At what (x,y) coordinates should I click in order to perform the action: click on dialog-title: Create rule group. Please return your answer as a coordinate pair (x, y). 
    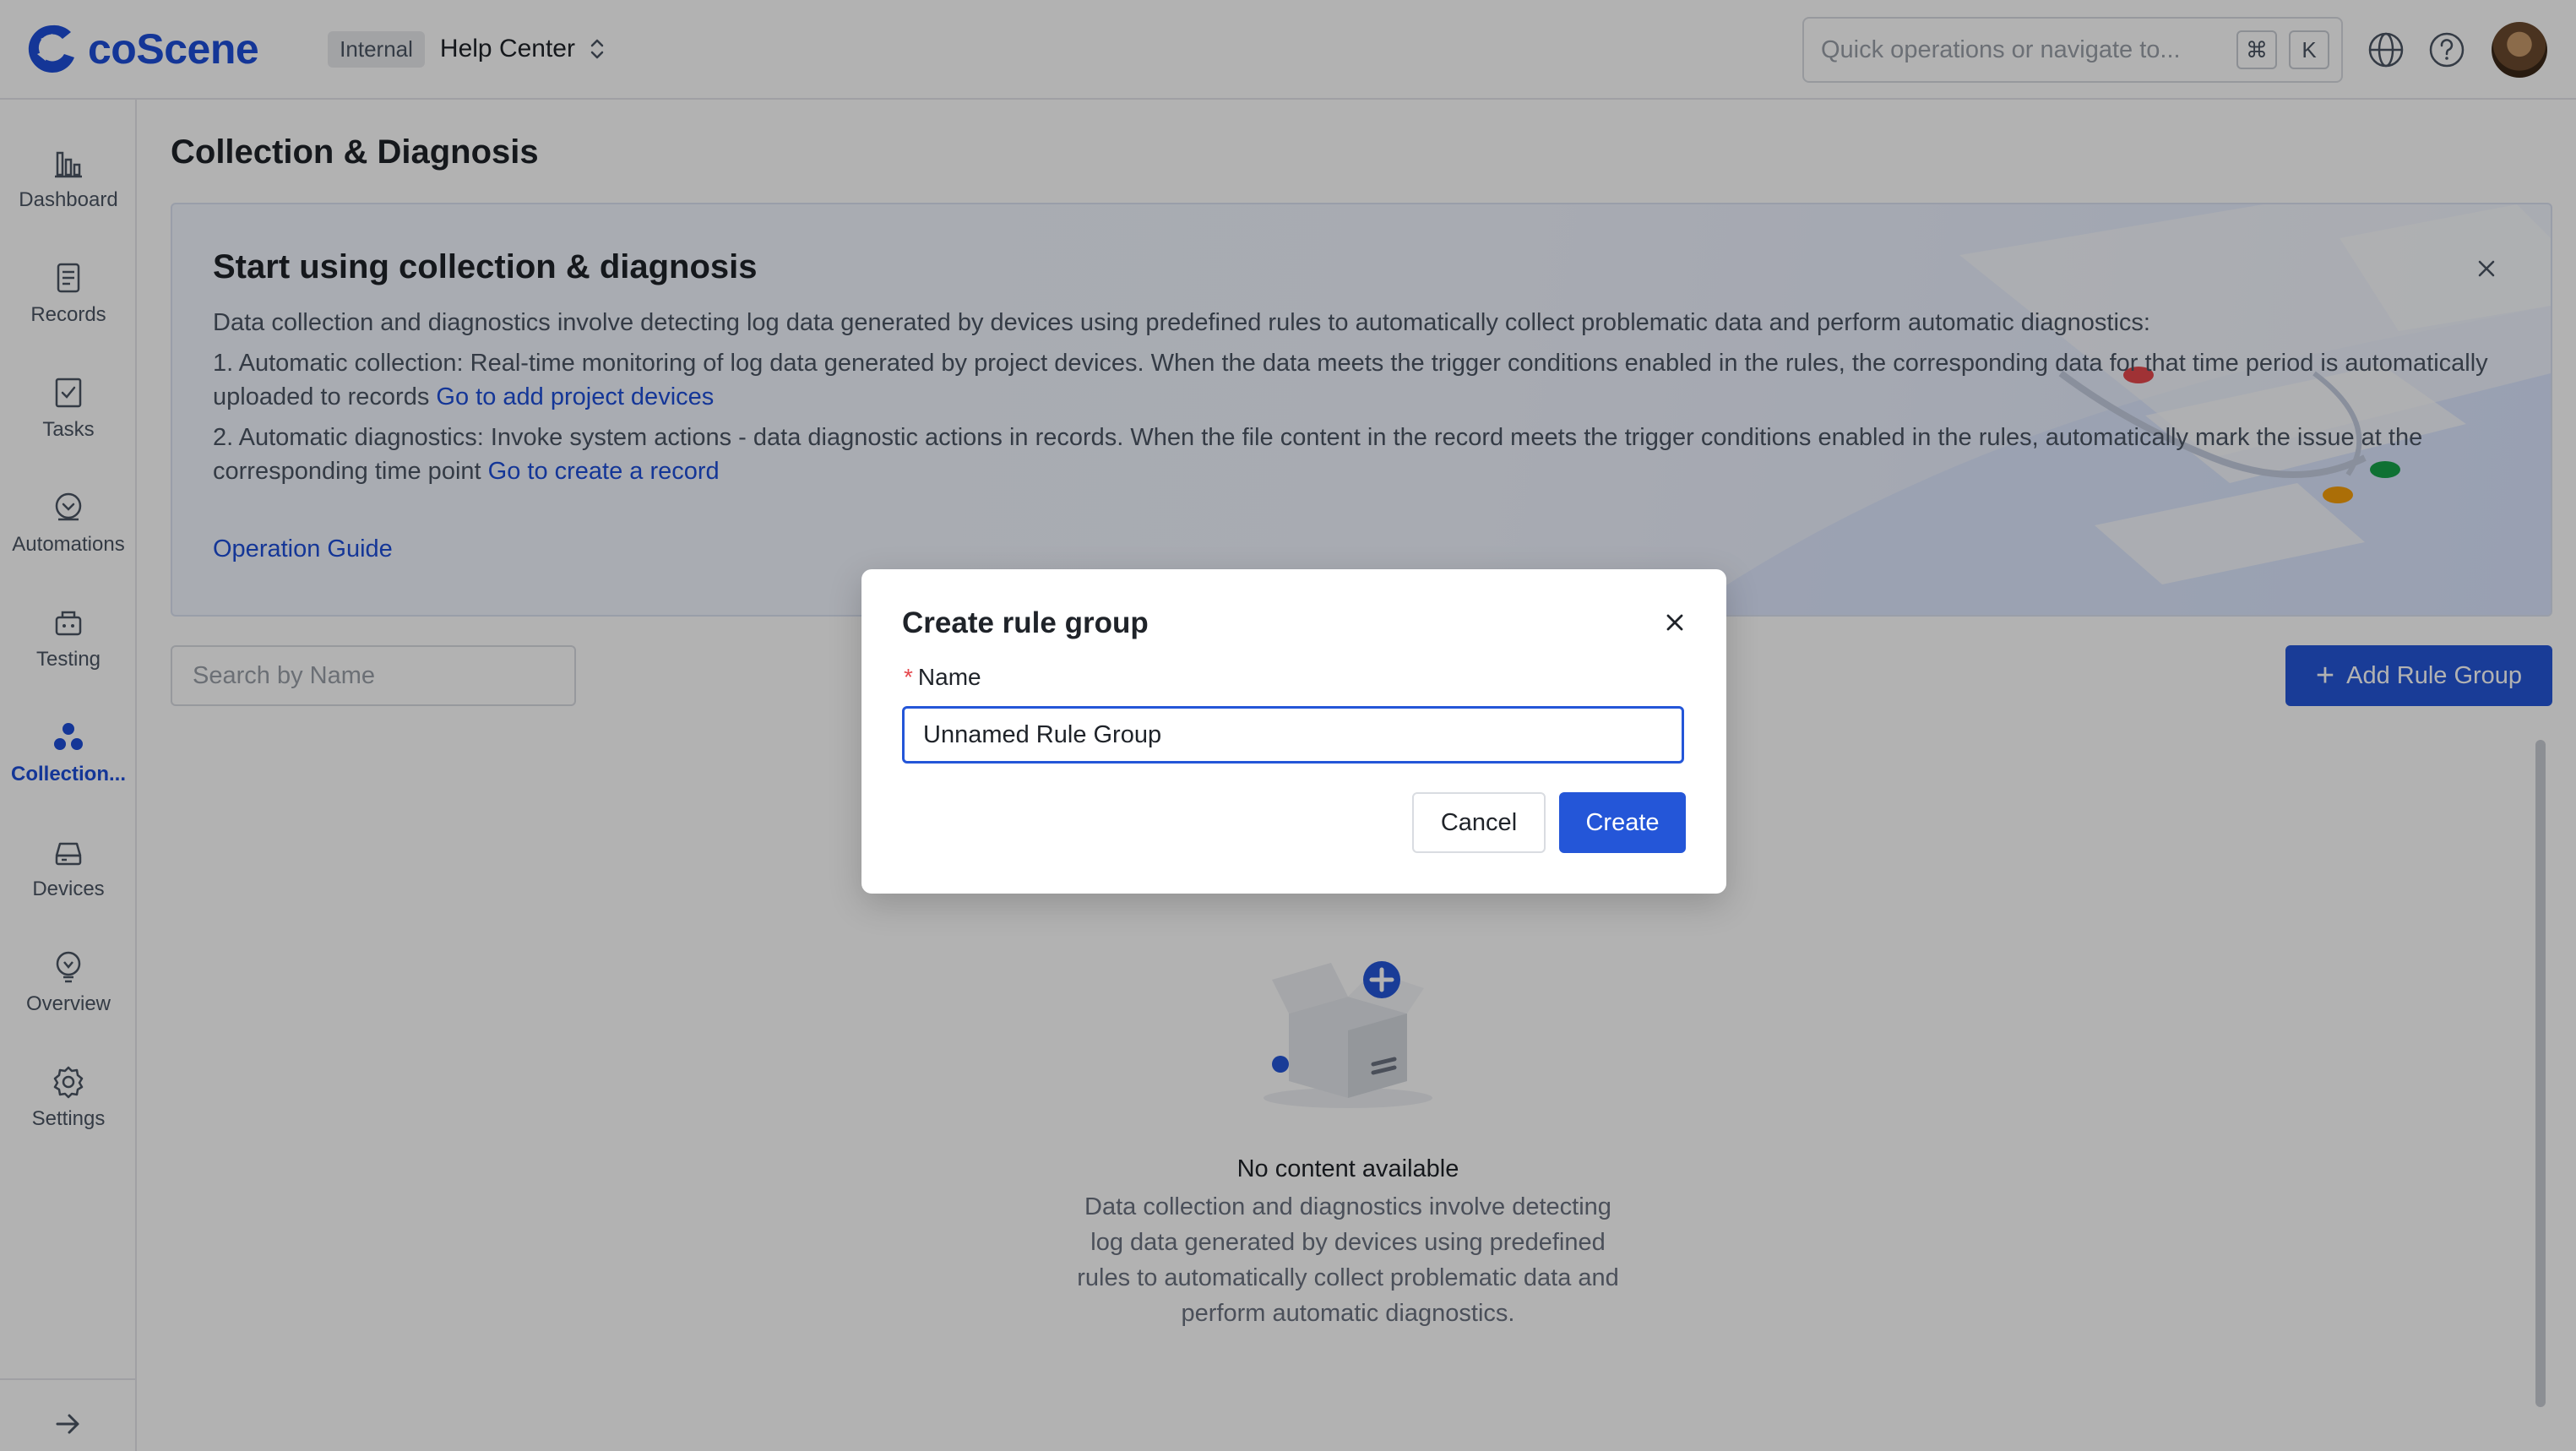
    Looking at the image, I should click on (1025, 622).